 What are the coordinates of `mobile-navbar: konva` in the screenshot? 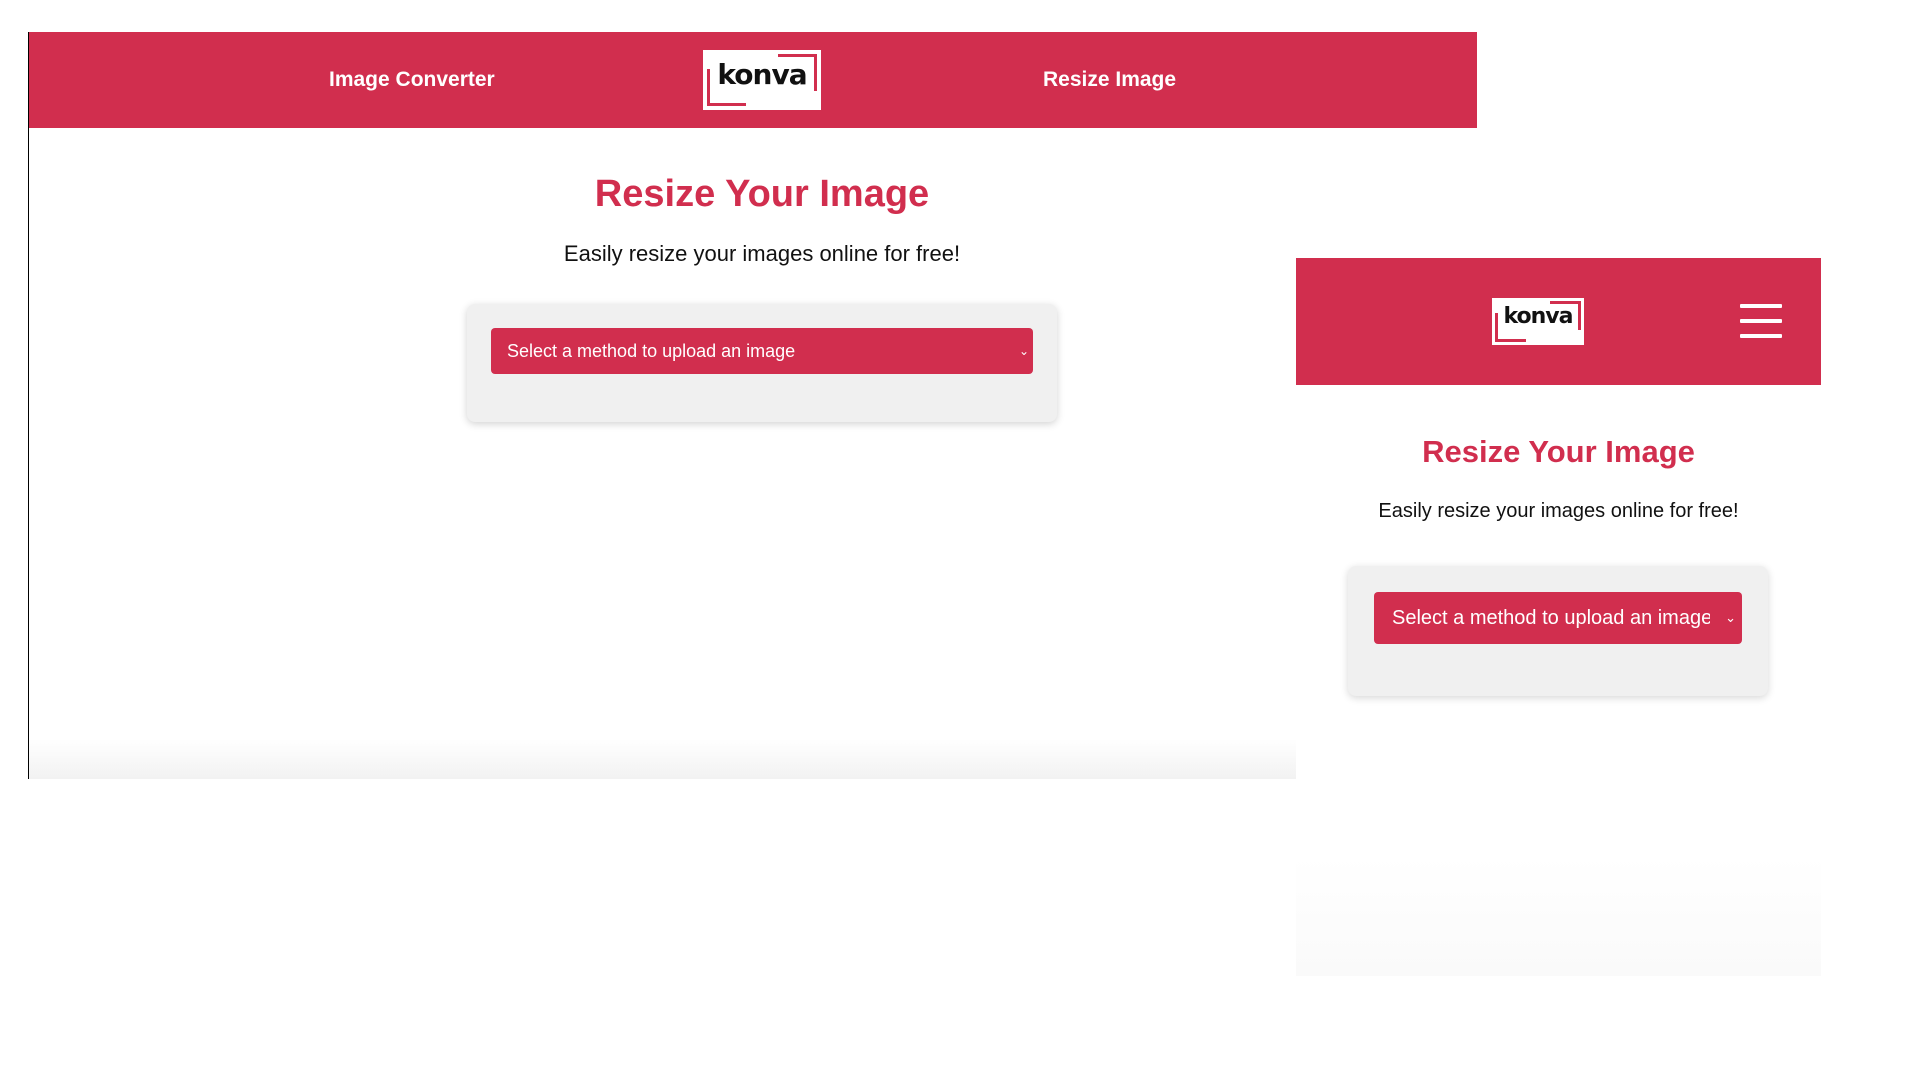 It's located at (1558, 321).